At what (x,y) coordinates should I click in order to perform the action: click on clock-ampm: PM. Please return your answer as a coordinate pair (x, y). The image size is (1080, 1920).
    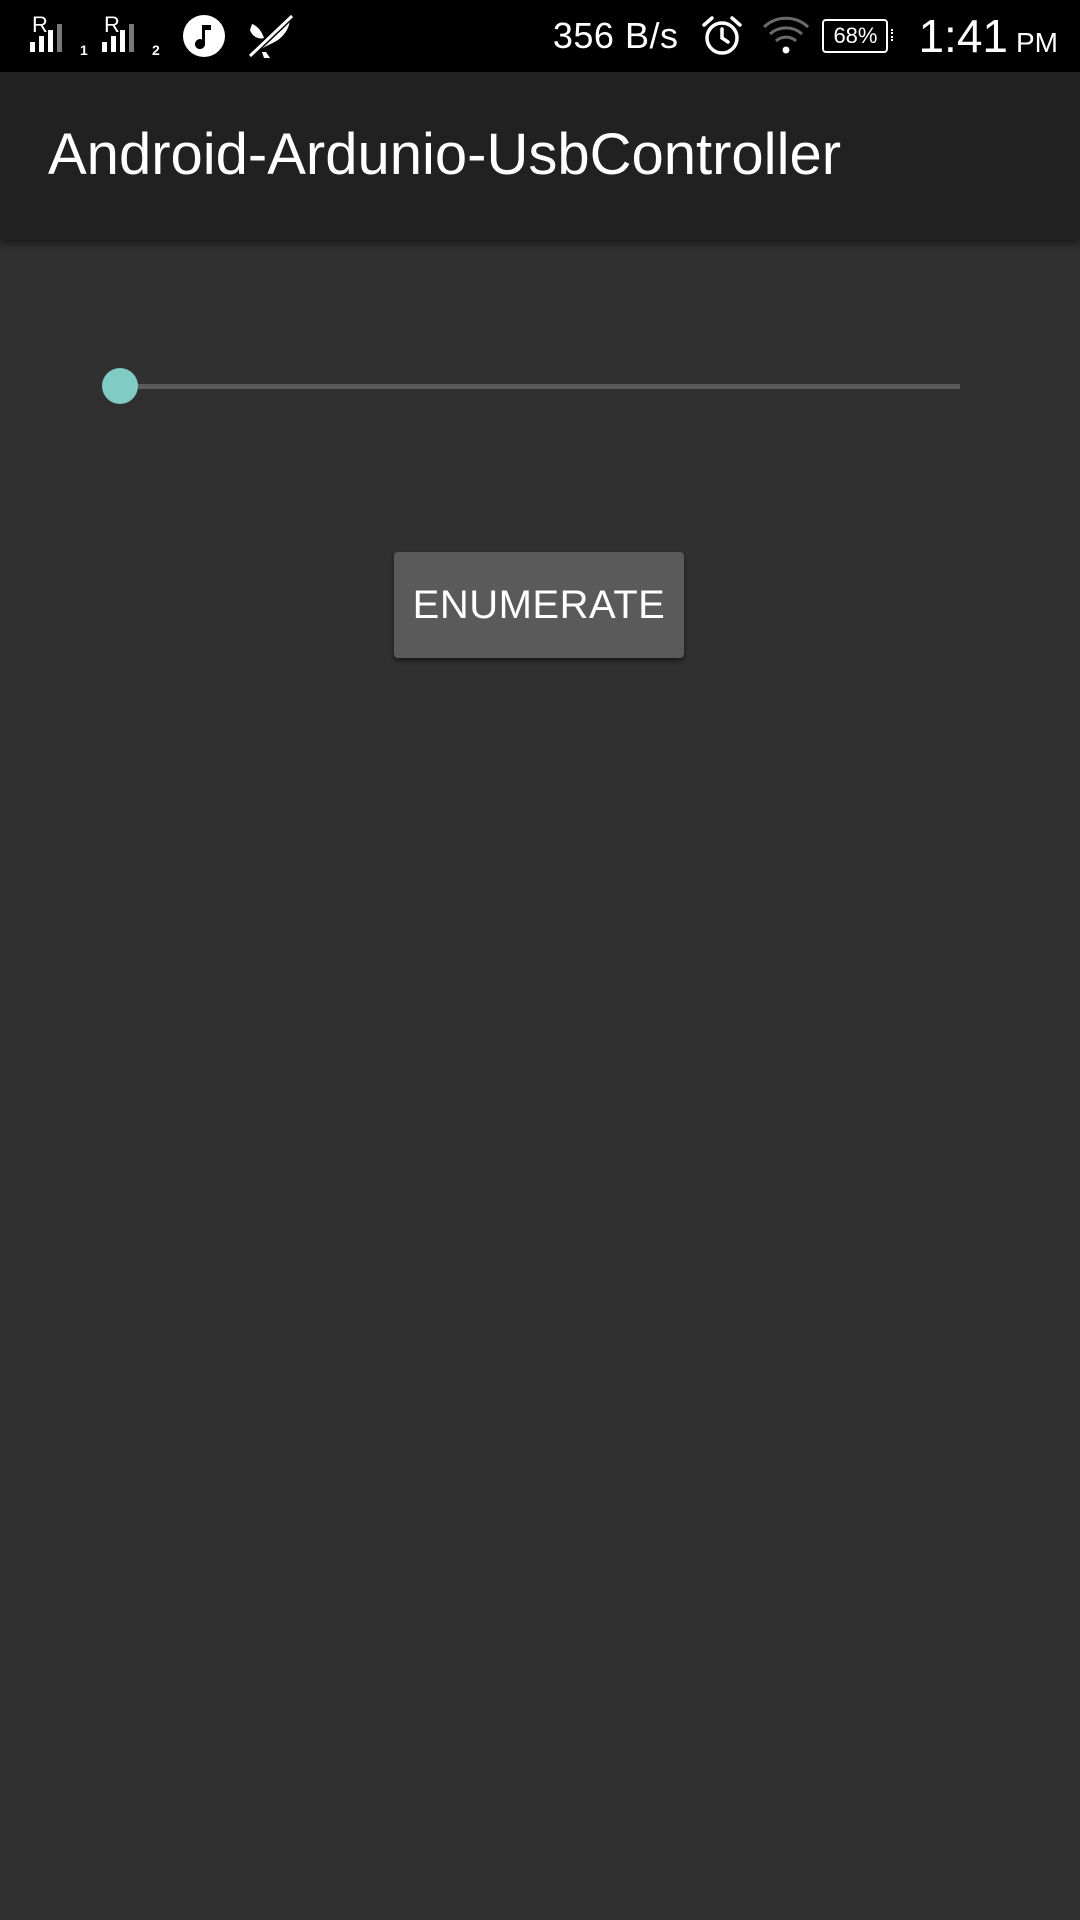
    Looking at the image, I should click on (1037, 42).